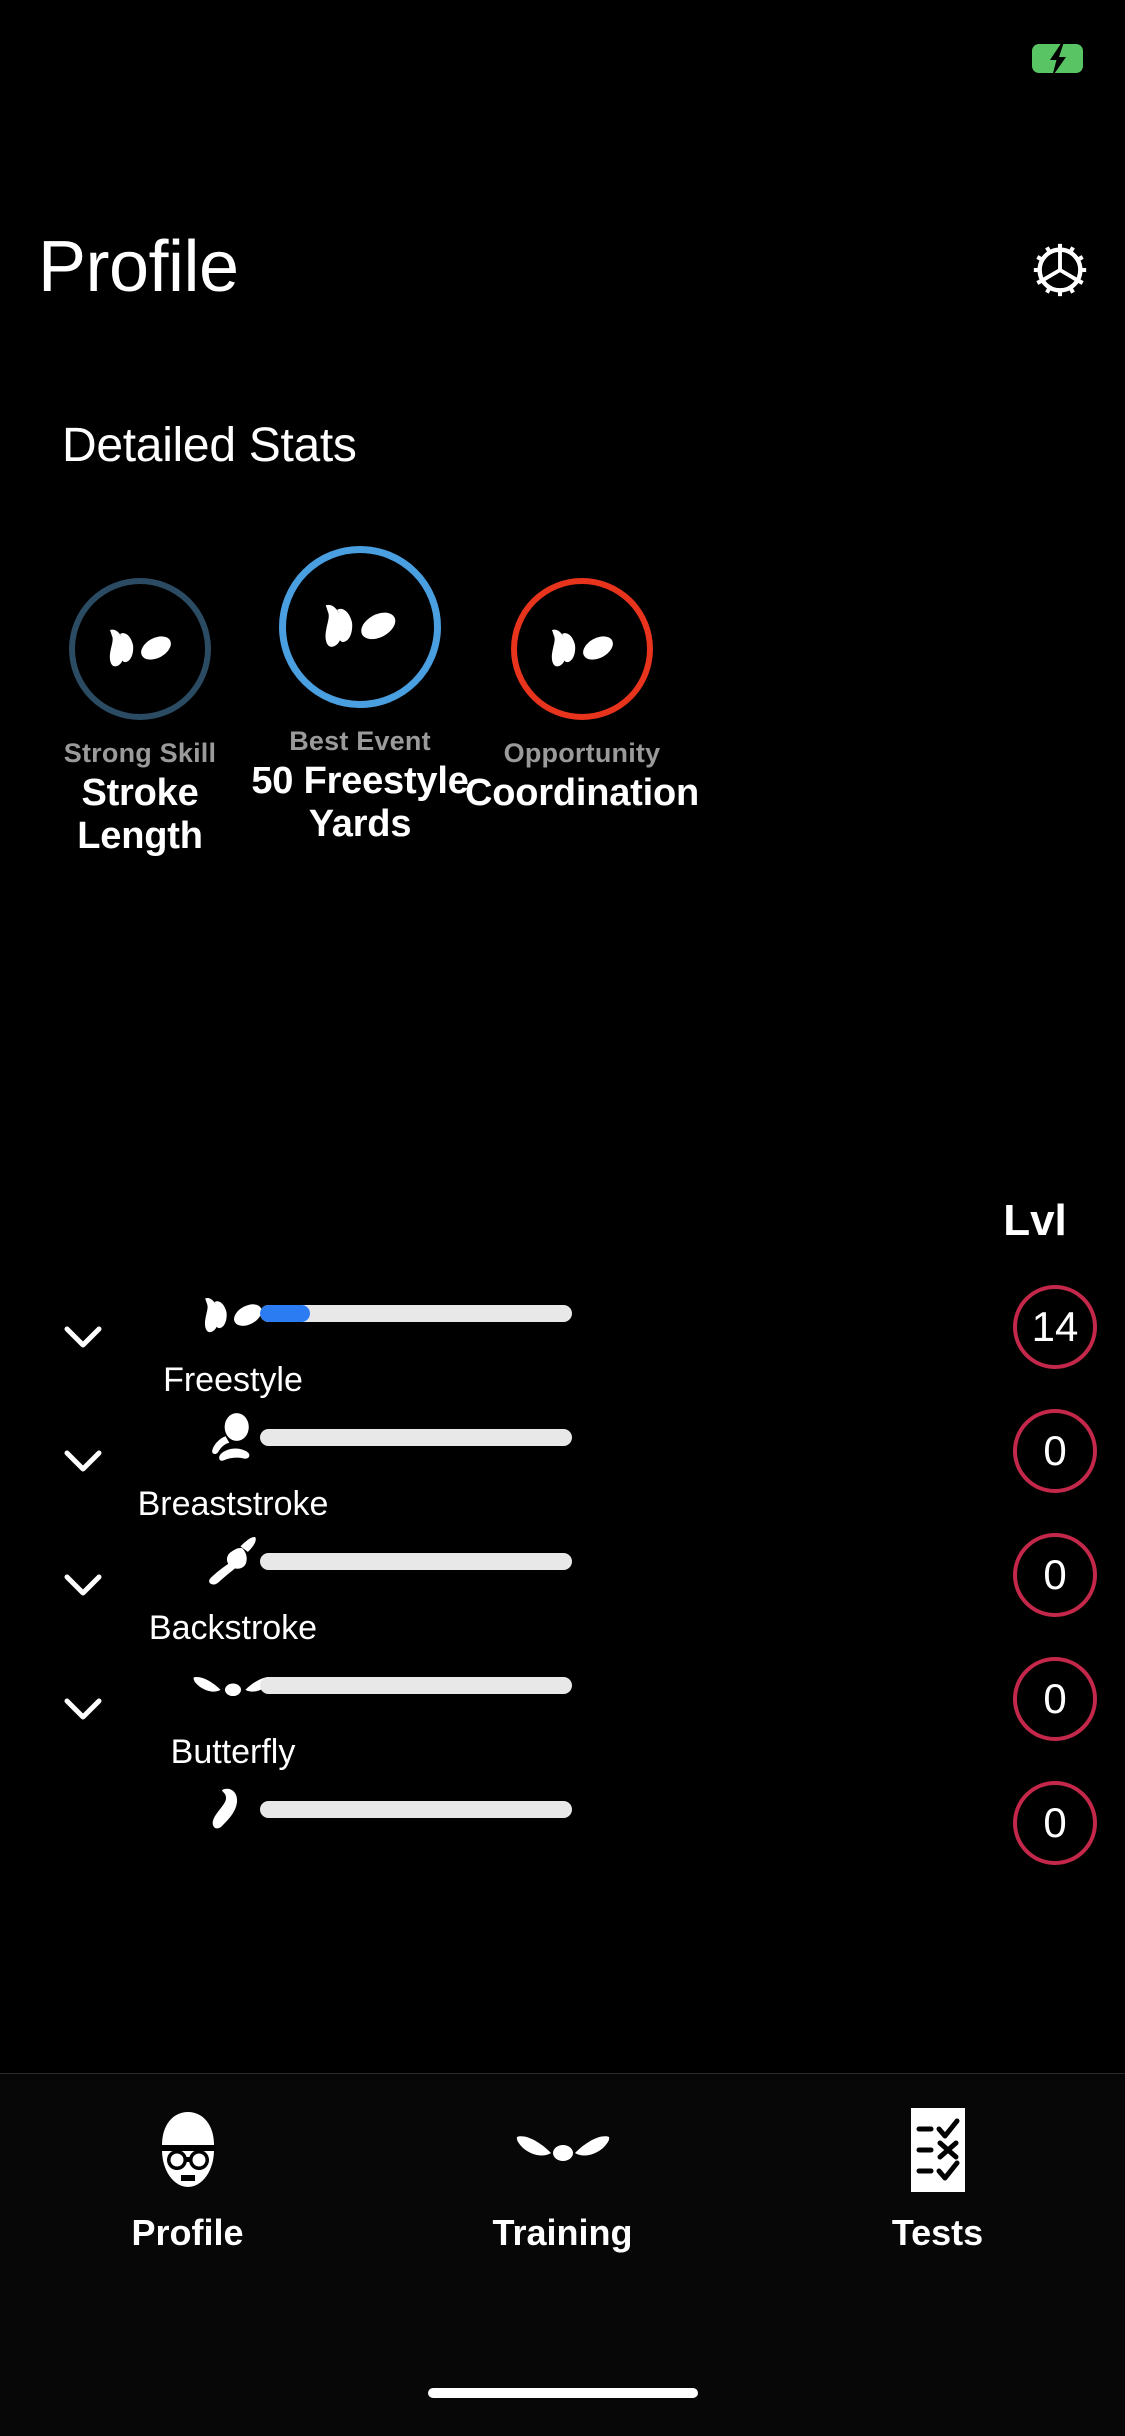 Image resolution: width=1125 pixels, height=2436 pixels. What do you see at coordinates (562, 2232) in the screenshot?
I see `tab-label: Training` at bounding box center [562, 2232].